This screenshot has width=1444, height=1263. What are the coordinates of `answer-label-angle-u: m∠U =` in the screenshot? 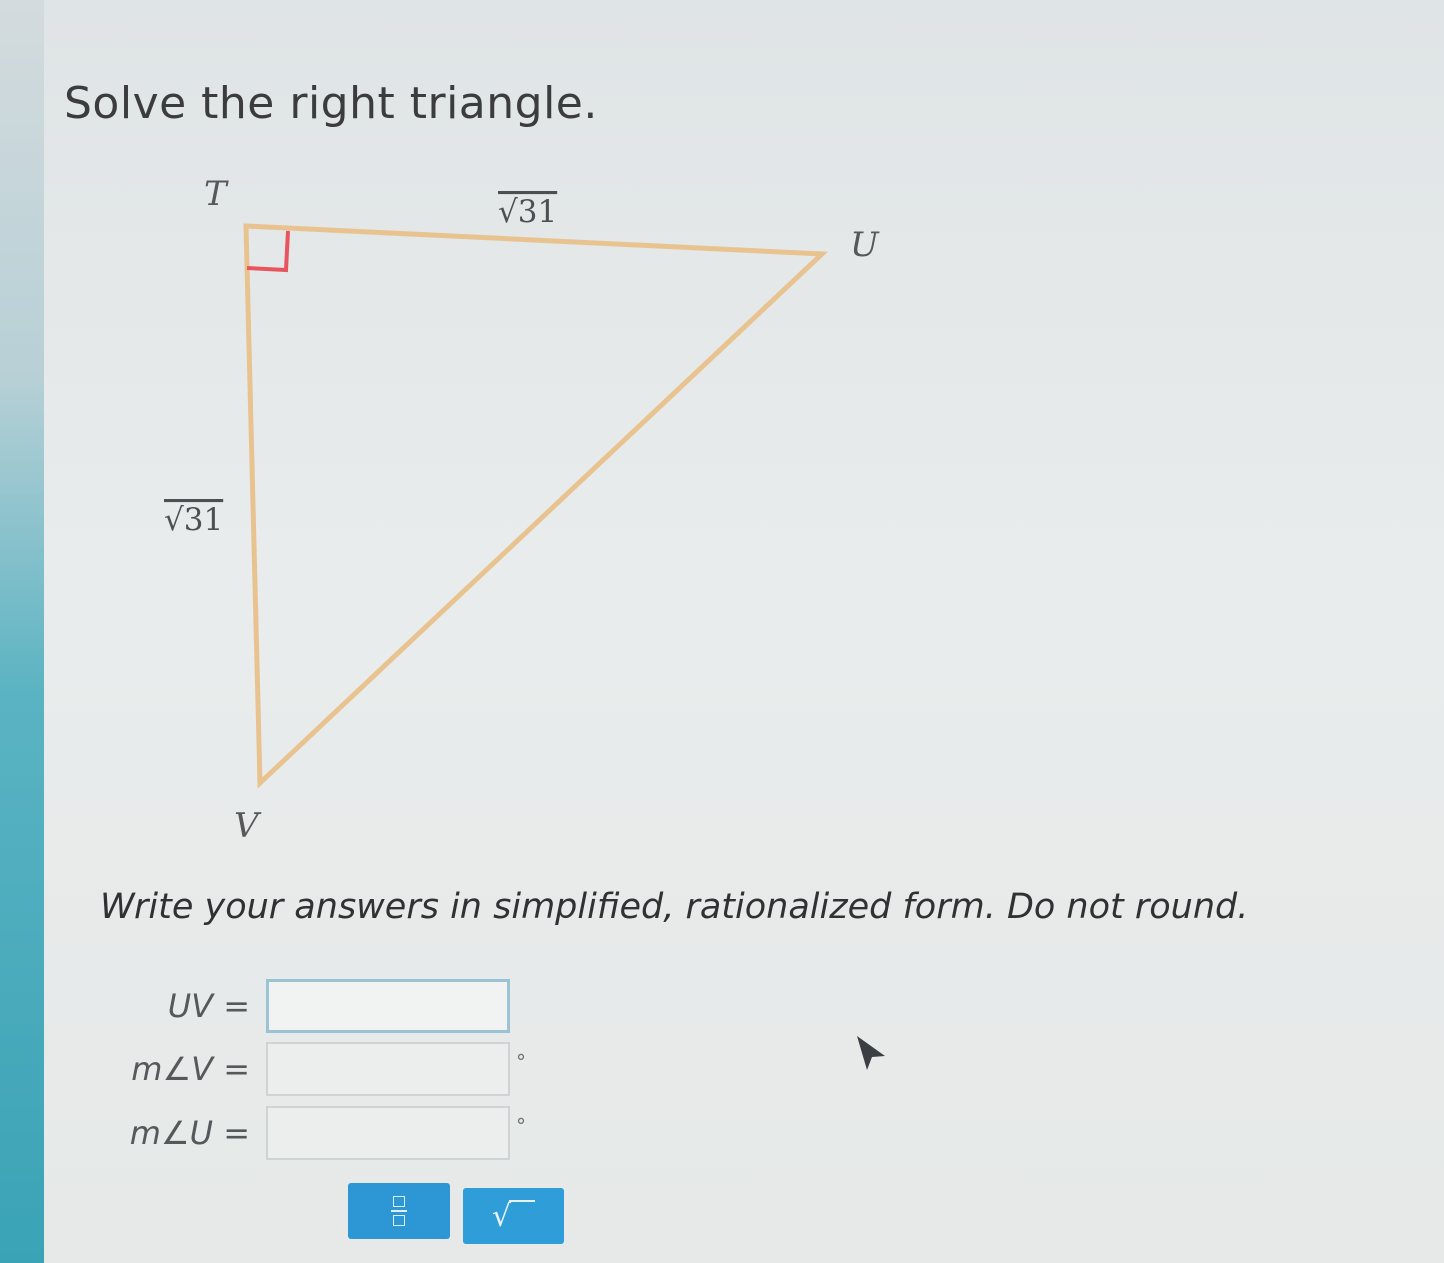 It's located at (189, 1133).